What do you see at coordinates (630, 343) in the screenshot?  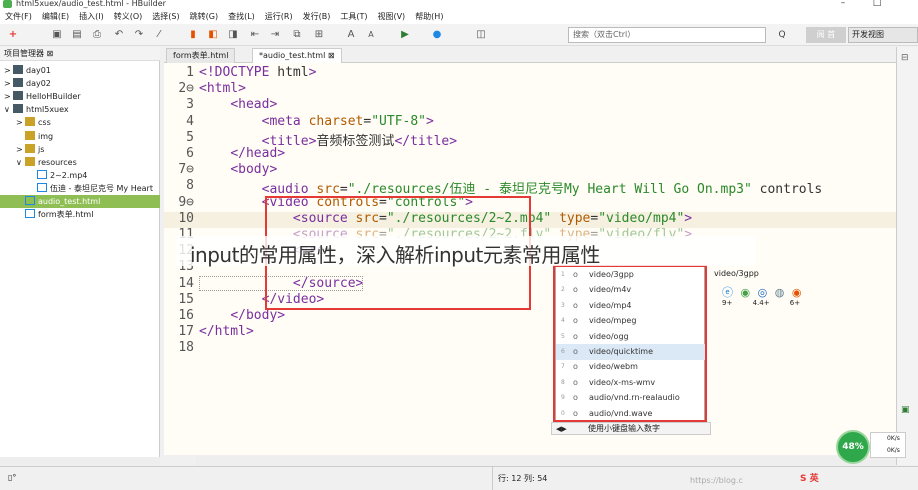 I see `annotation-box-autocomplete` at bounding box center [630, 343].